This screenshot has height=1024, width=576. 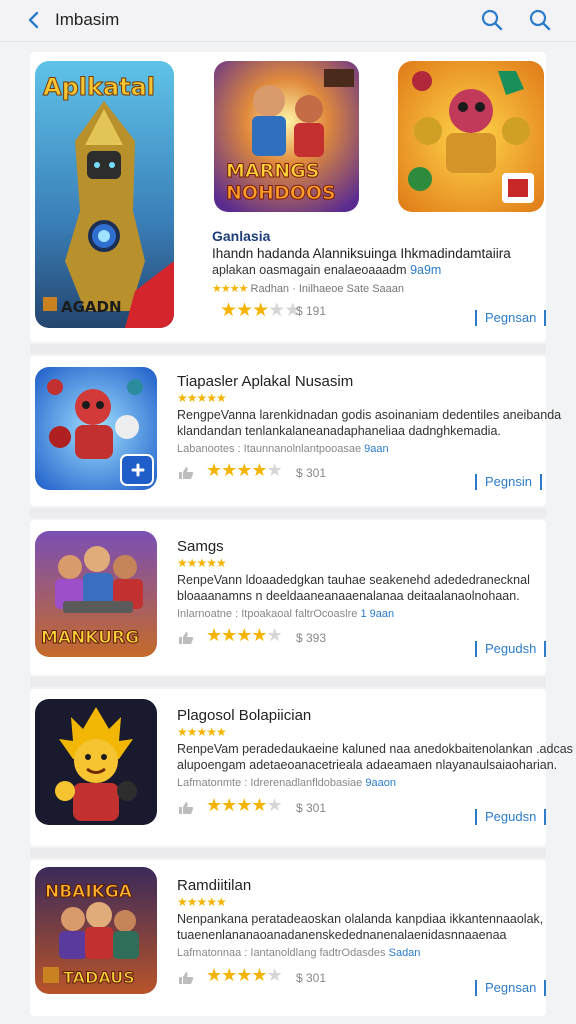 What do you see at coordinates (311, 638) in the screenshot?
I see `app-price: $ 393` at bounding box center [311, 638].